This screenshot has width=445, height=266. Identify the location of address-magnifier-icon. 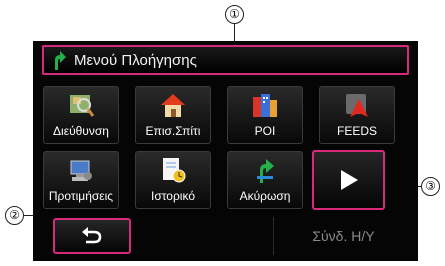
(82, 106).